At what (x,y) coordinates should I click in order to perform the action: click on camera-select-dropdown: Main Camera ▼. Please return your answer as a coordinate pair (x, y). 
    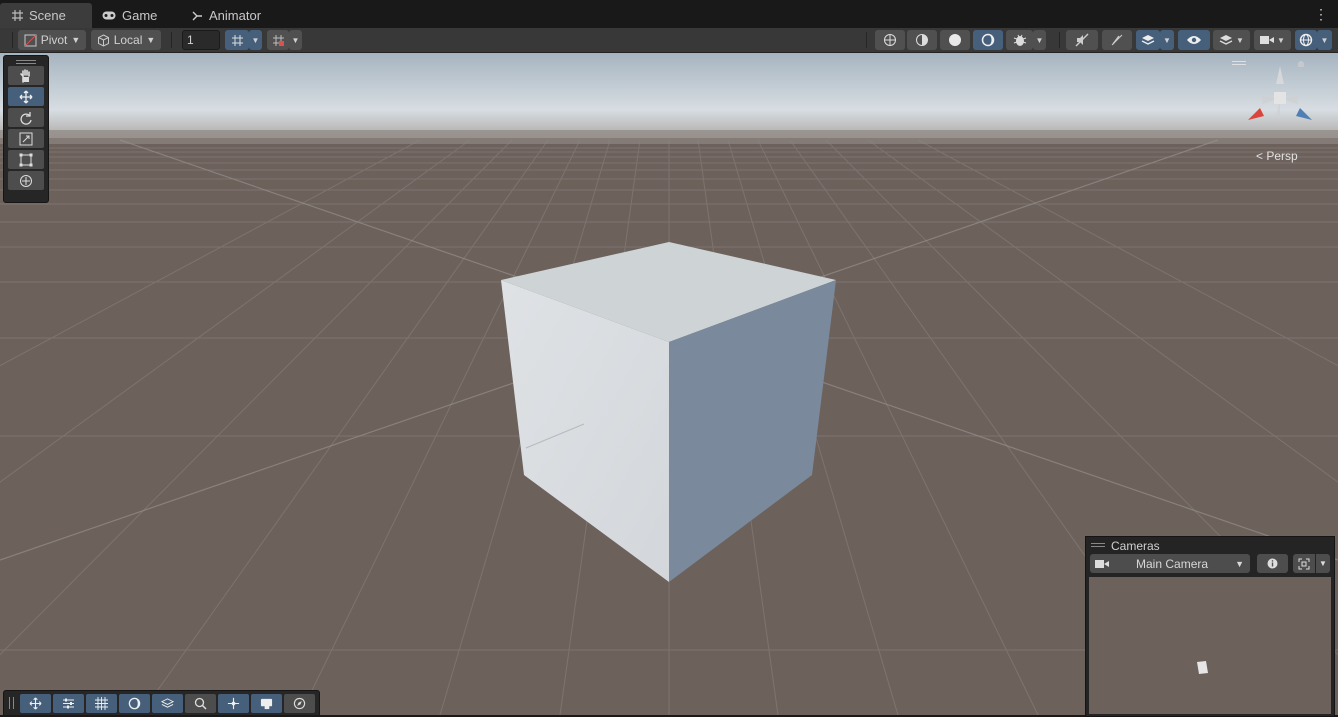
    Looking at the image, I should click on (1170, 563).